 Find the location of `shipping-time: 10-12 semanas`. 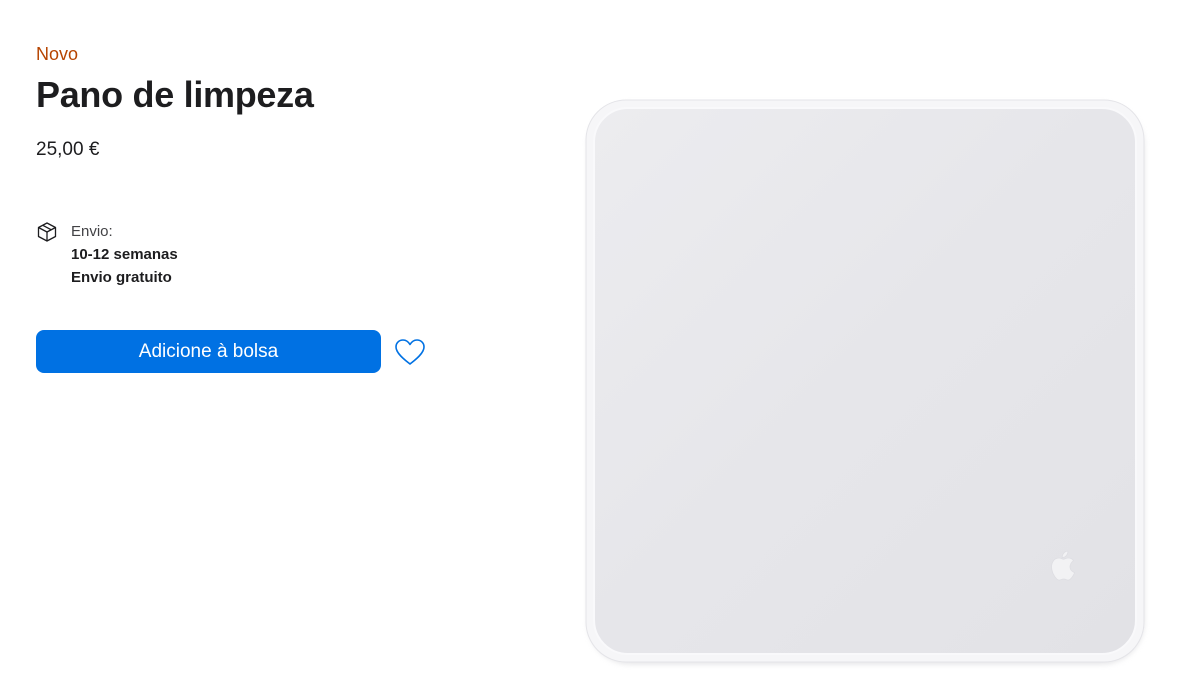

shipping-time: 10-12 semanas is located at coordinates (124, 254).